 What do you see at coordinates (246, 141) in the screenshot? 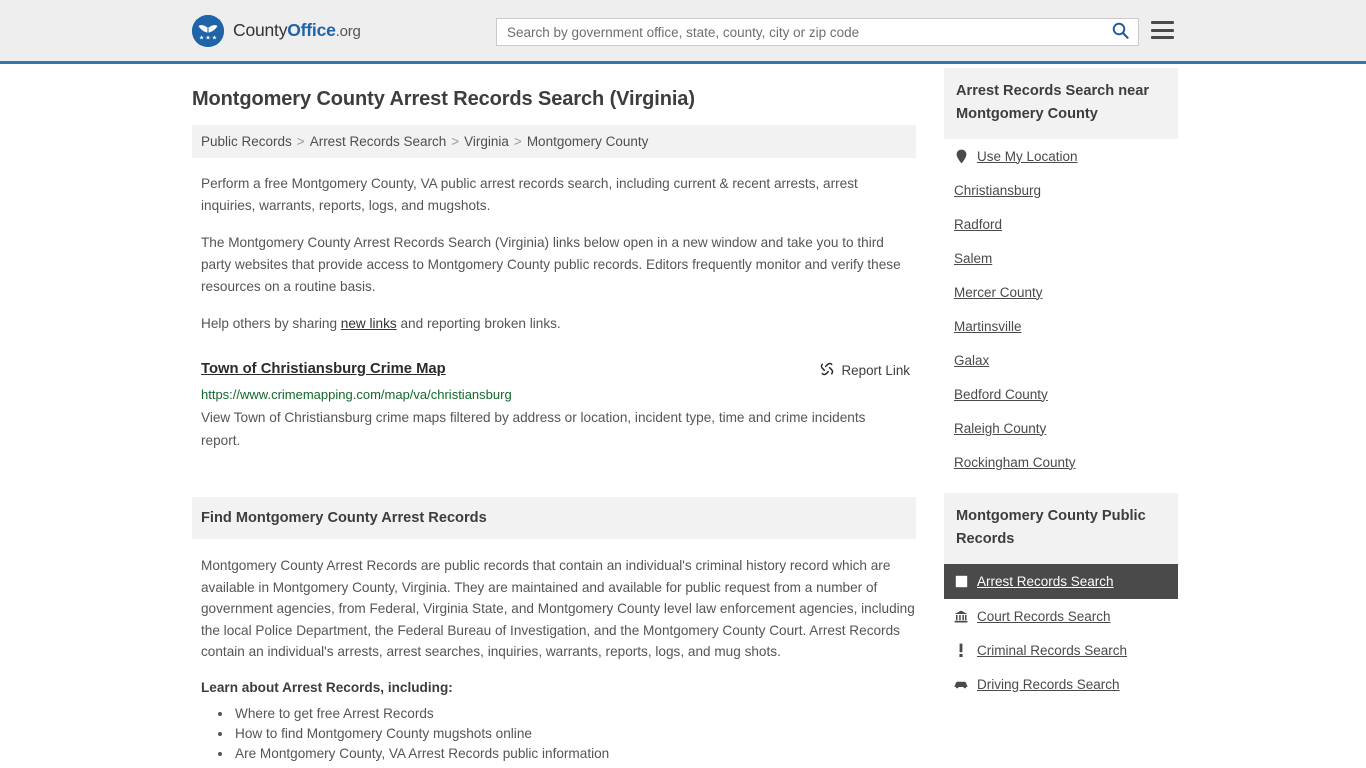
I see `breadcrumb-item-public-records: Public Records` at bounding box center [246, 141].